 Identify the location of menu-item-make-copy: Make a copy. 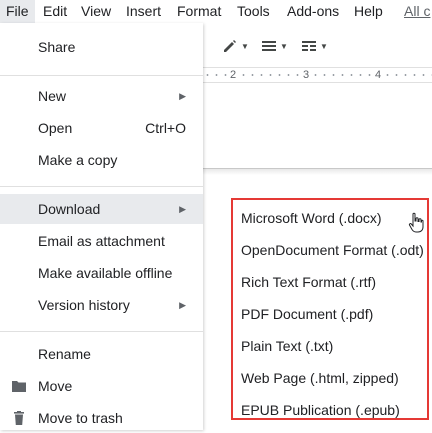
(101, 160).